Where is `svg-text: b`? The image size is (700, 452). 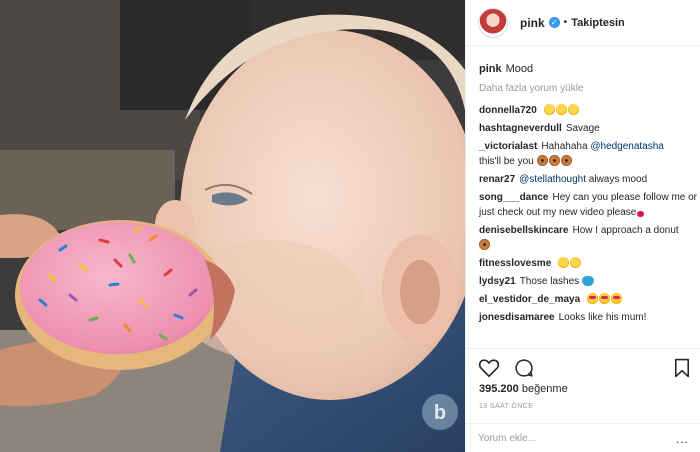 svg-text: b is located at coordinates (440, 413).